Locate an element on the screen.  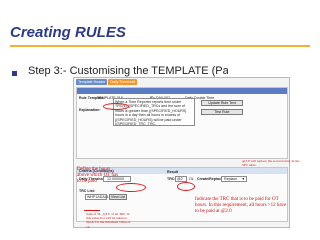
result-header: Result is located at coordinates (172, 172).